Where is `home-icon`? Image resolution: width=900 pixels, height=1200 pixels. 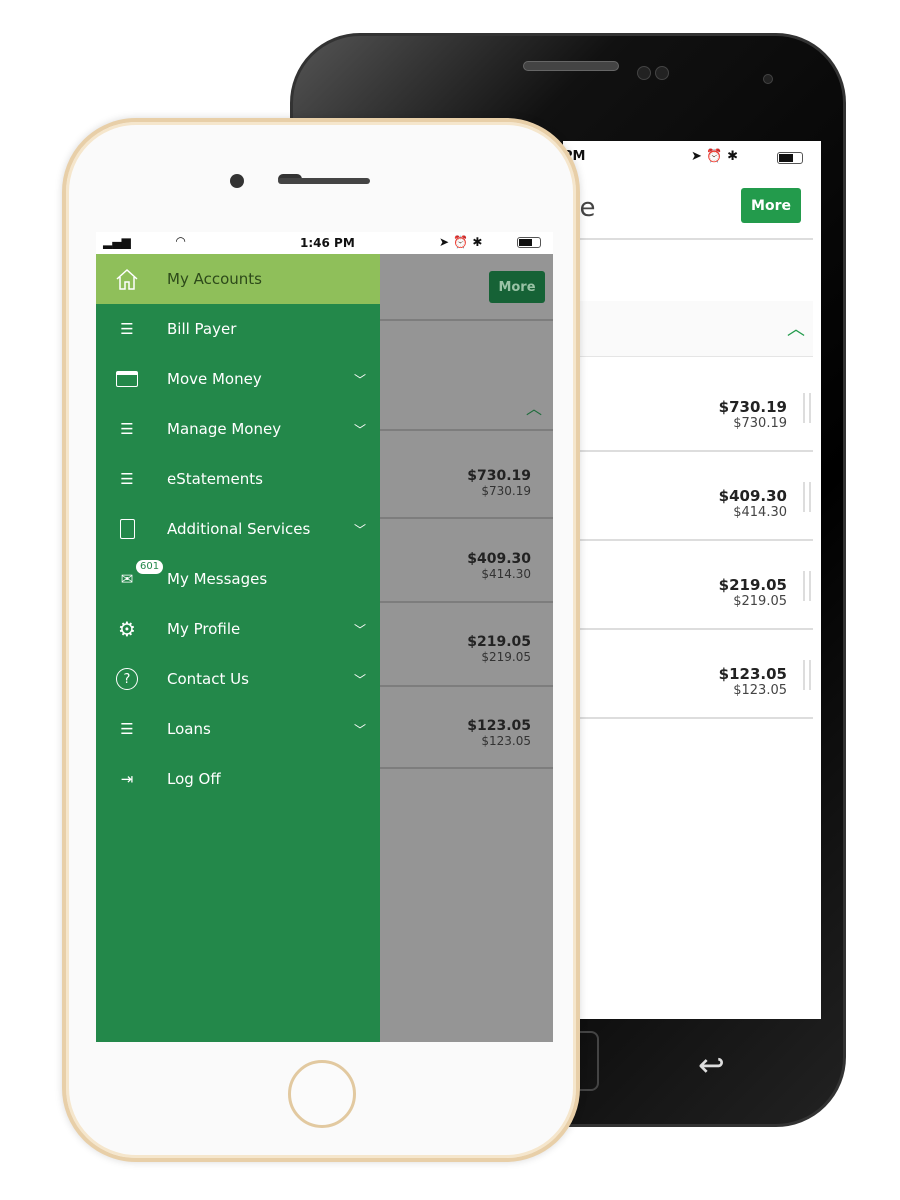 home-icon is located at coordinates (127, 279).